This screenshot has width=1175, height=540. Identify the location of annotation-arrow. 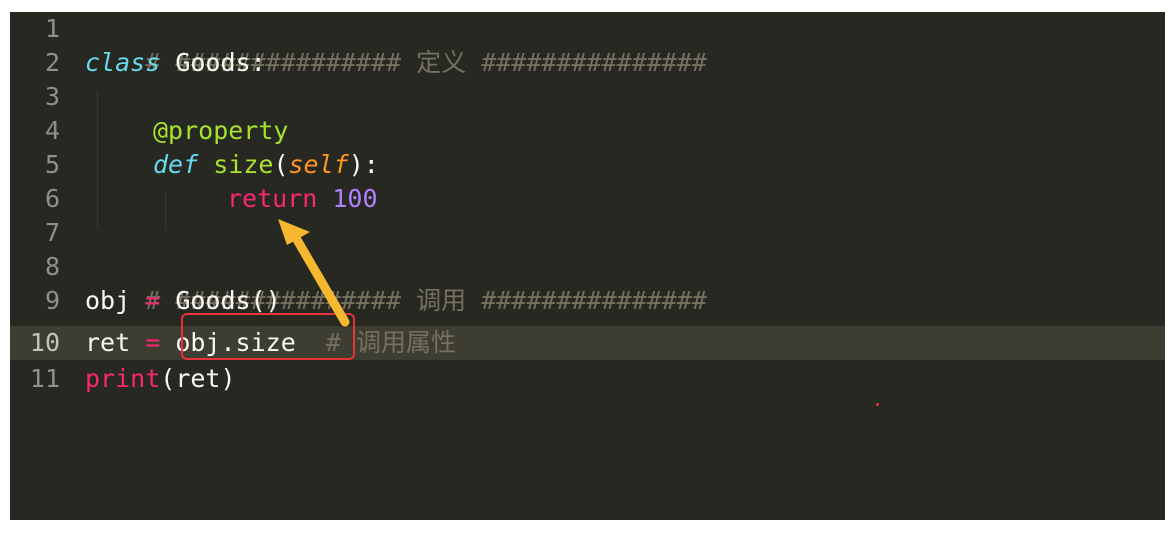
(314, 273).